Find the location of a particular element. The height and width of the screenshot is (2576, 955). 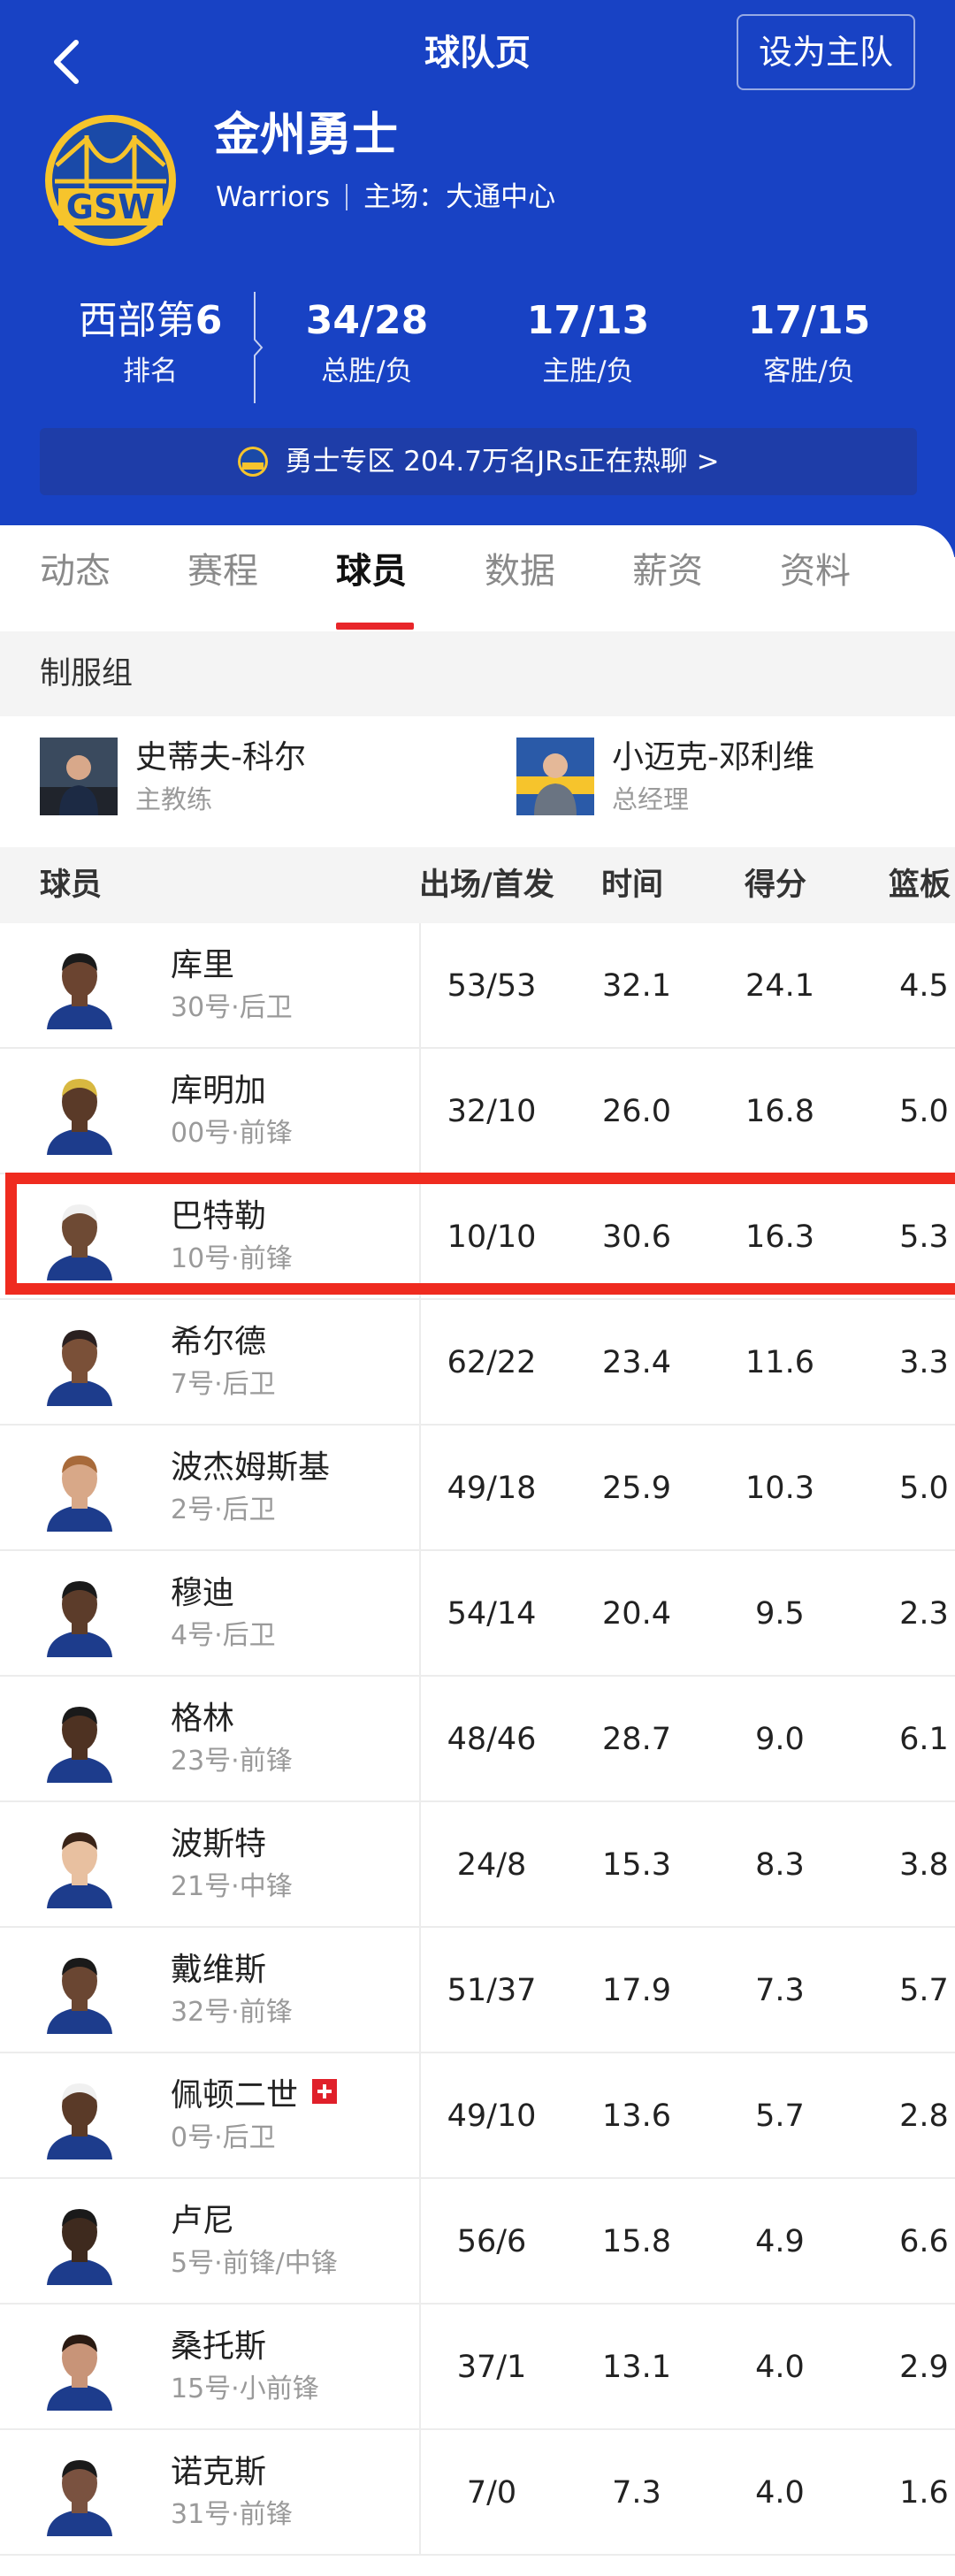

team-subtitle: Warriors 主场：大通中心 is located at coordinates (386, 198).